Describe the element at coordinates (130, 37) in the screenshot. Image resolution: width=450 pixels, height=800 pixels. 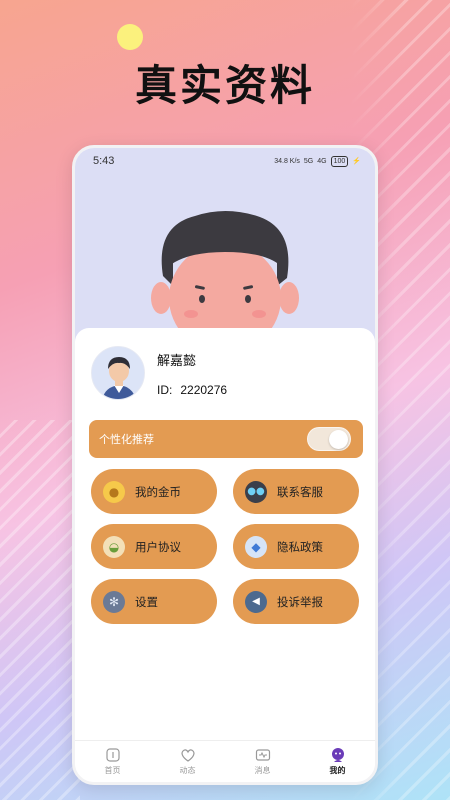
I see `sun-decoration` at that location.